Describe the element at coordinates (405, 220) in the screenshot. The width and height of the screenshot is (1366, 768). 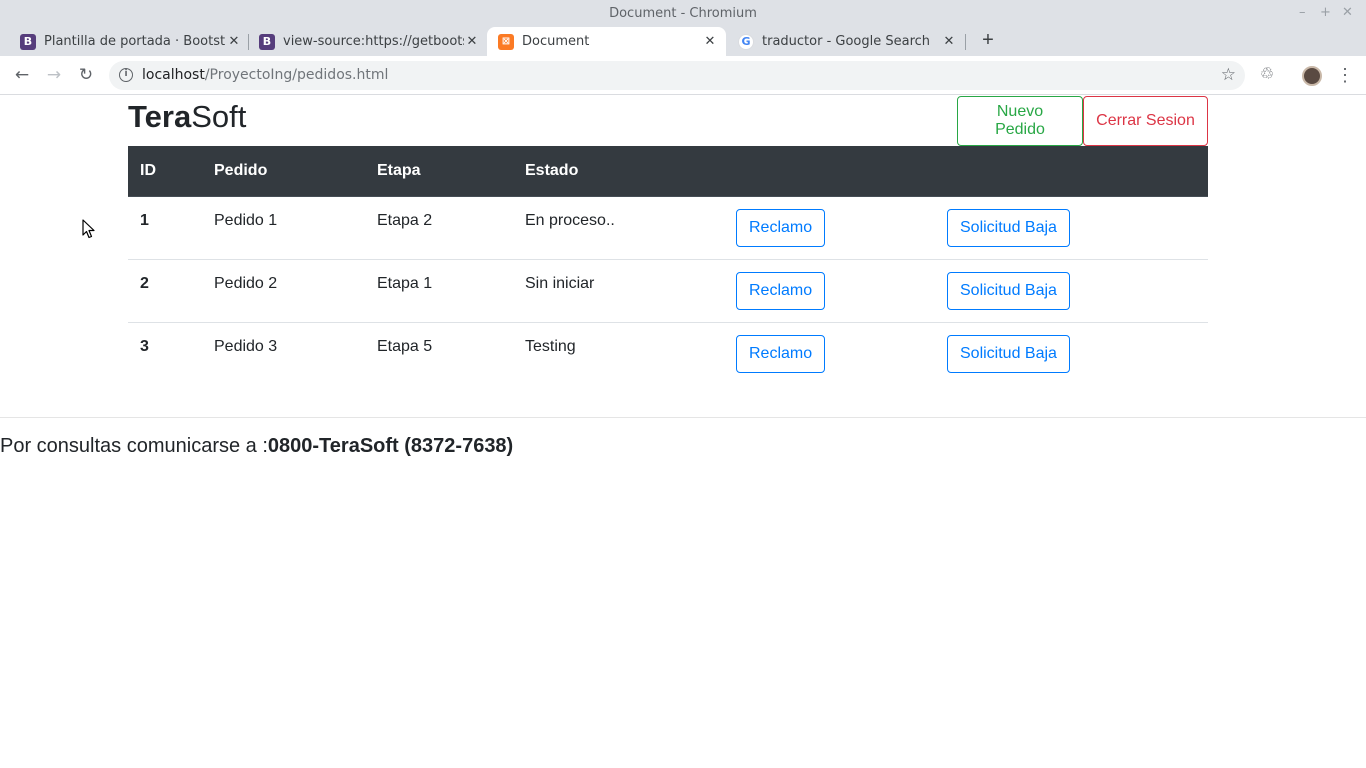
I see `cell-stage: Etapa 2` at that location.